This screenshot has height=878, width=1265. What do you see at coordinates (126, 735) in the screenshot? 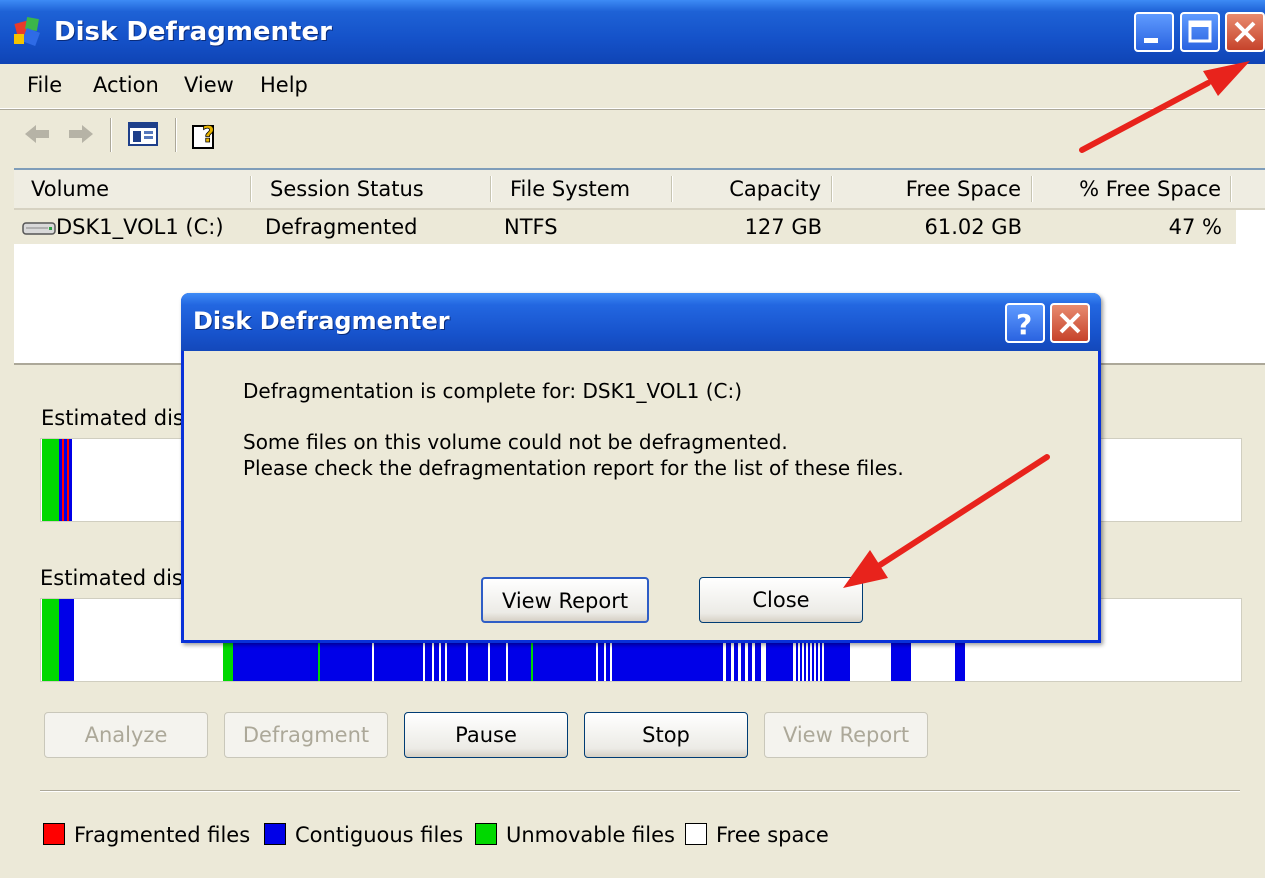
I see `analyze-button: Analyze` at bounding box center [126, 735].